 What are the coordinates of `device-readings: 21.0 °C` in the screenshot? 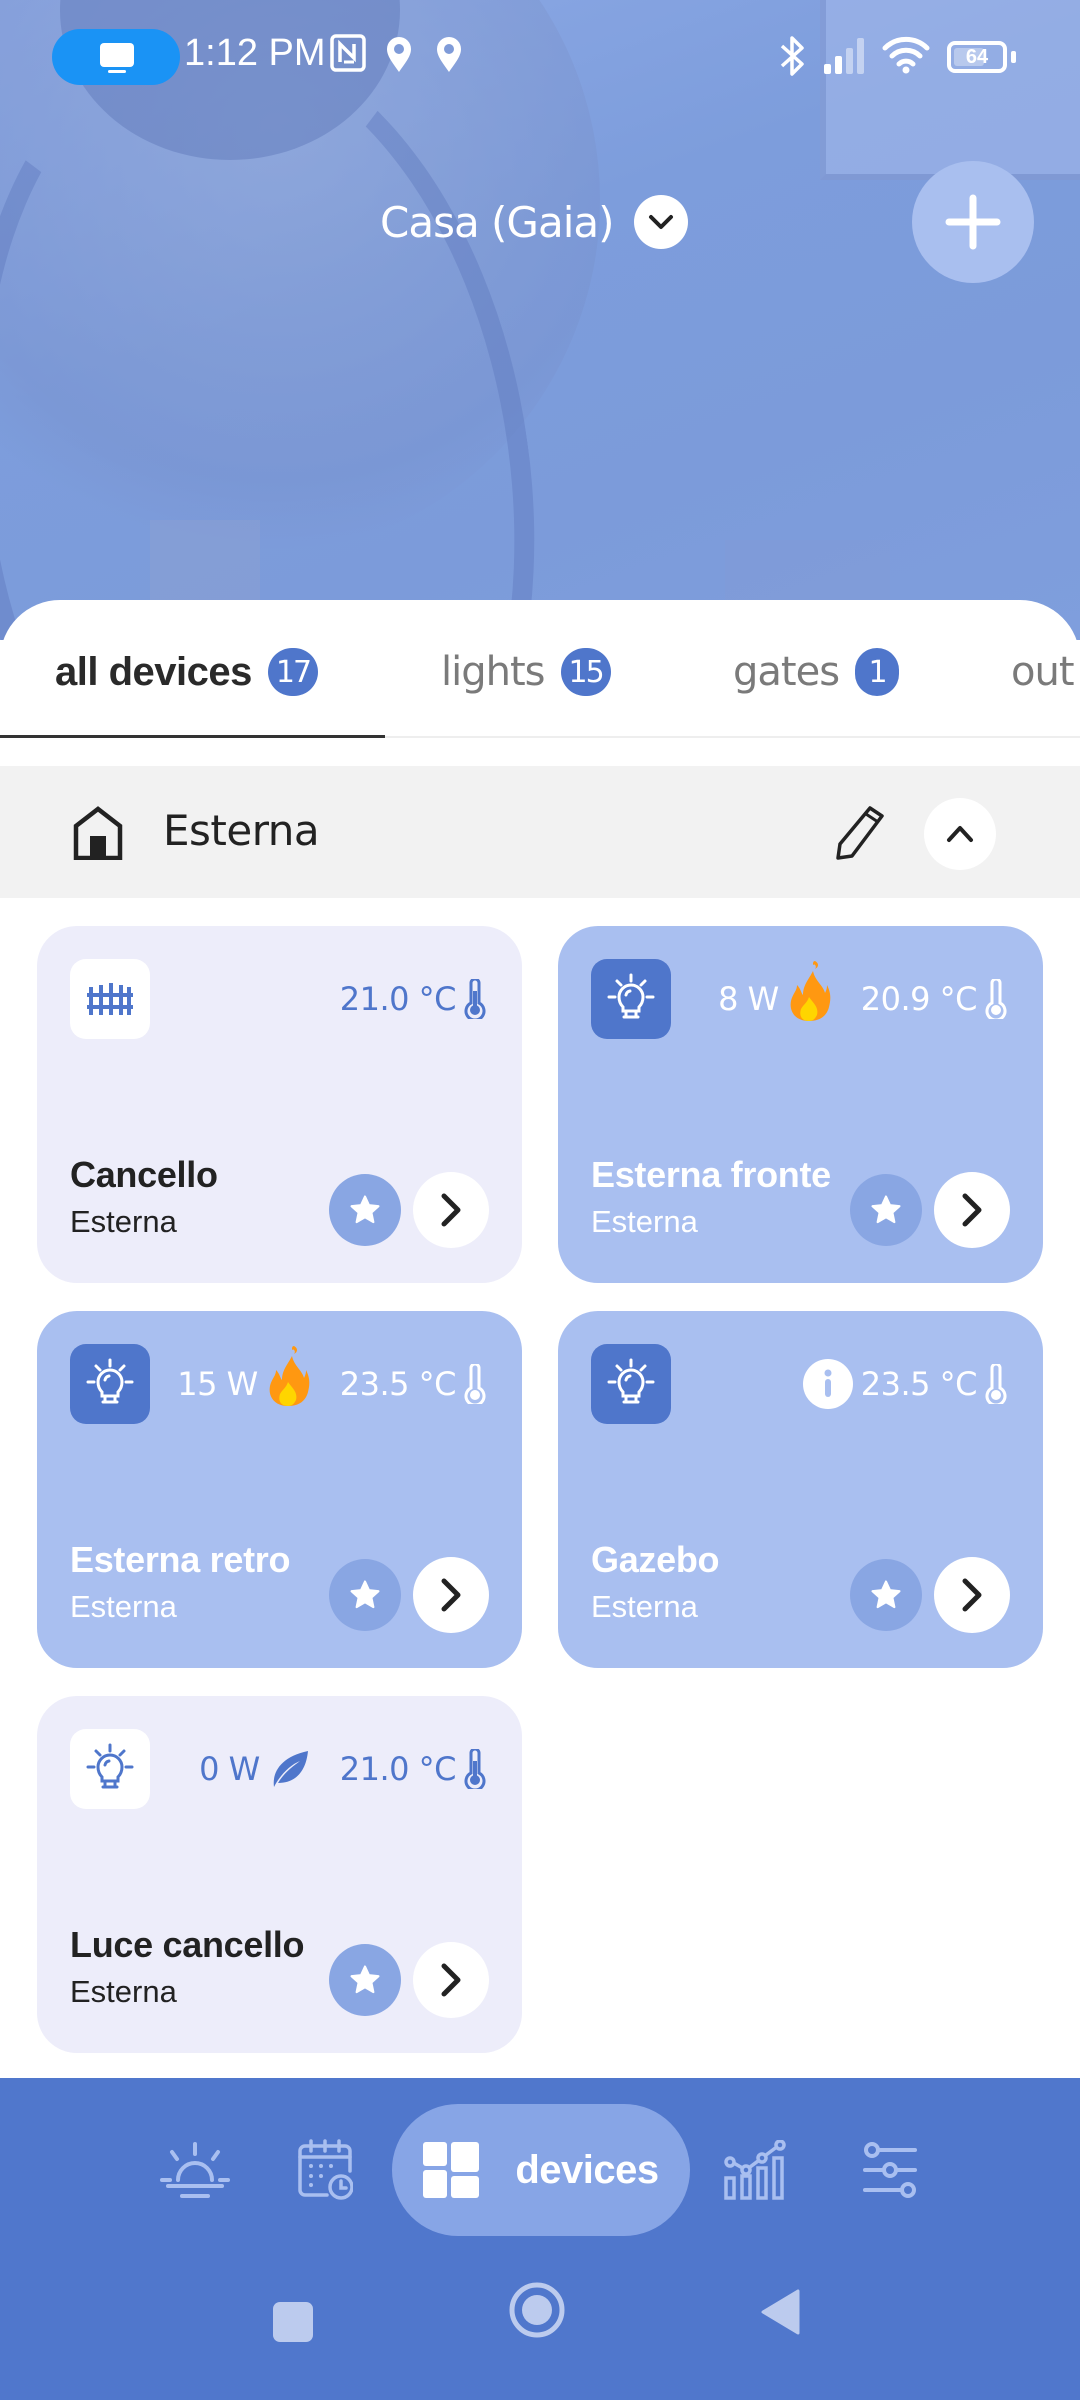 It's located at (413, 999).